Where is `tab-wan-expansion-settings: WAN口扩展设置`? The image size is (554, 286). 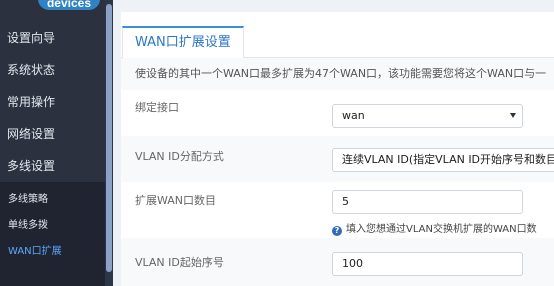 tab-wan-expansion-settings: WAN口扩展设置 is located at coordinates (183, 42).